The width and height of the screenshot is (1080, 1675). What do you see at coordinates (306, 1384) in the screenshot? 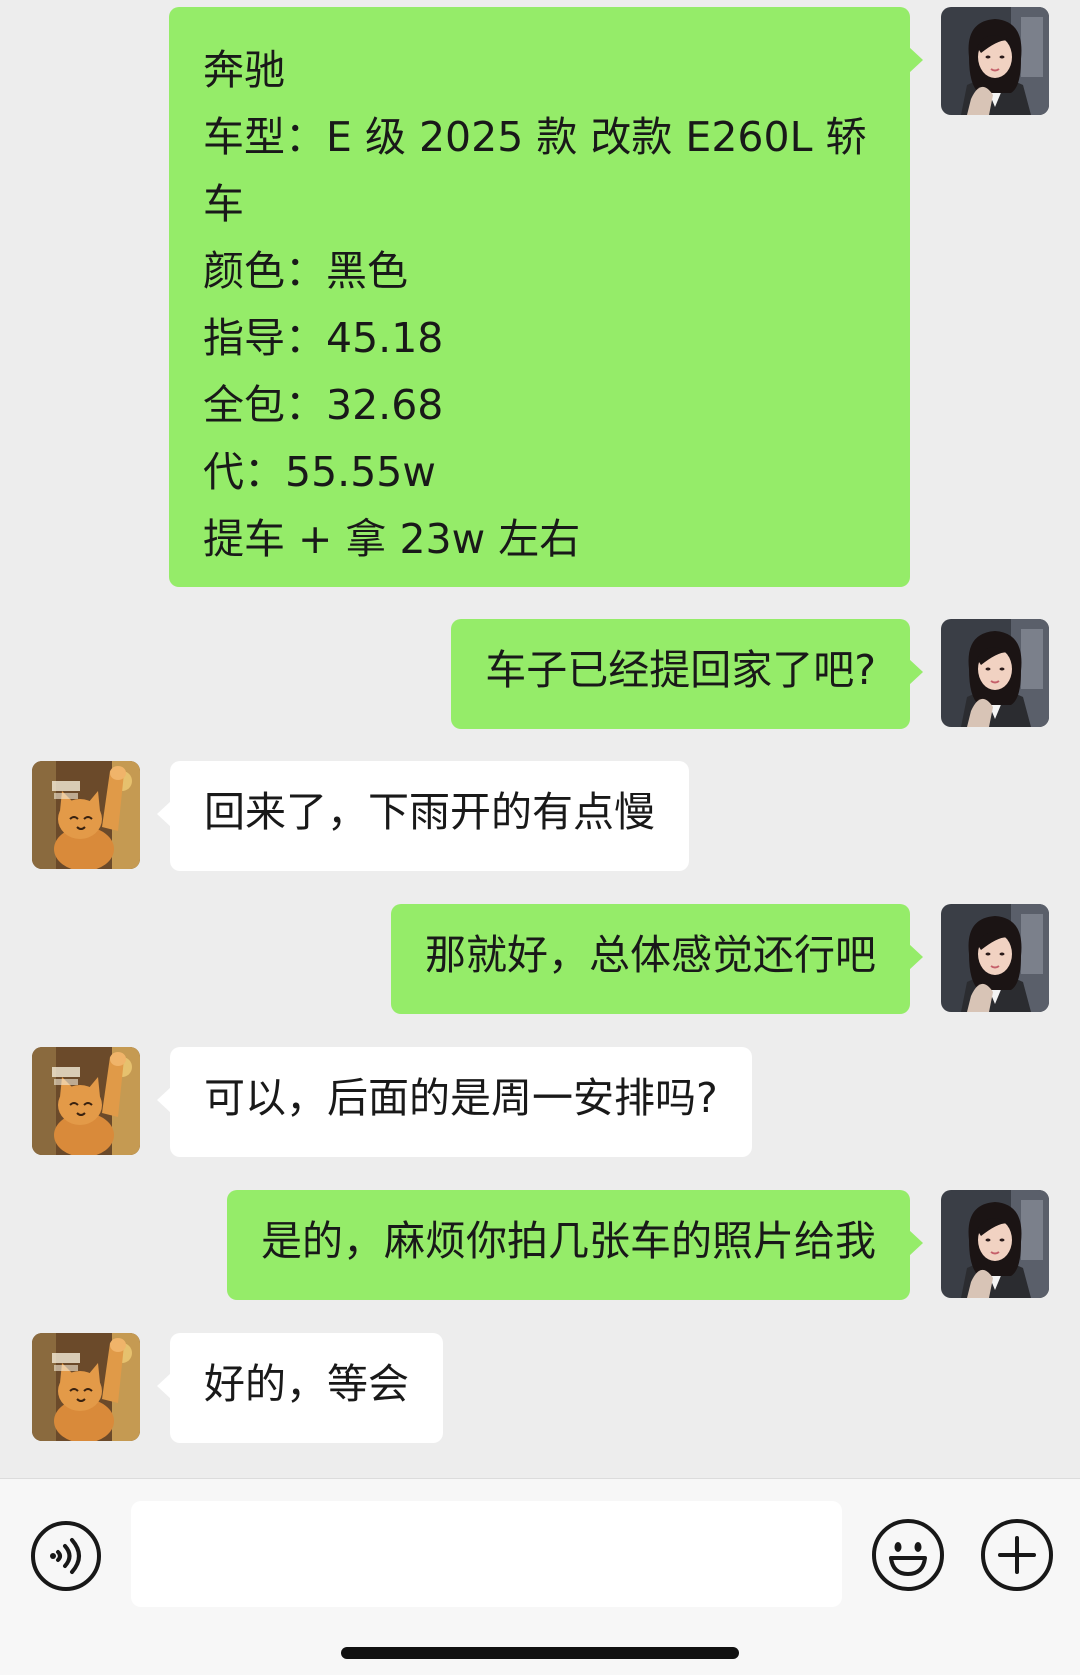
I see `message-text: 好的，等会` at bounding box center [306, 1384].